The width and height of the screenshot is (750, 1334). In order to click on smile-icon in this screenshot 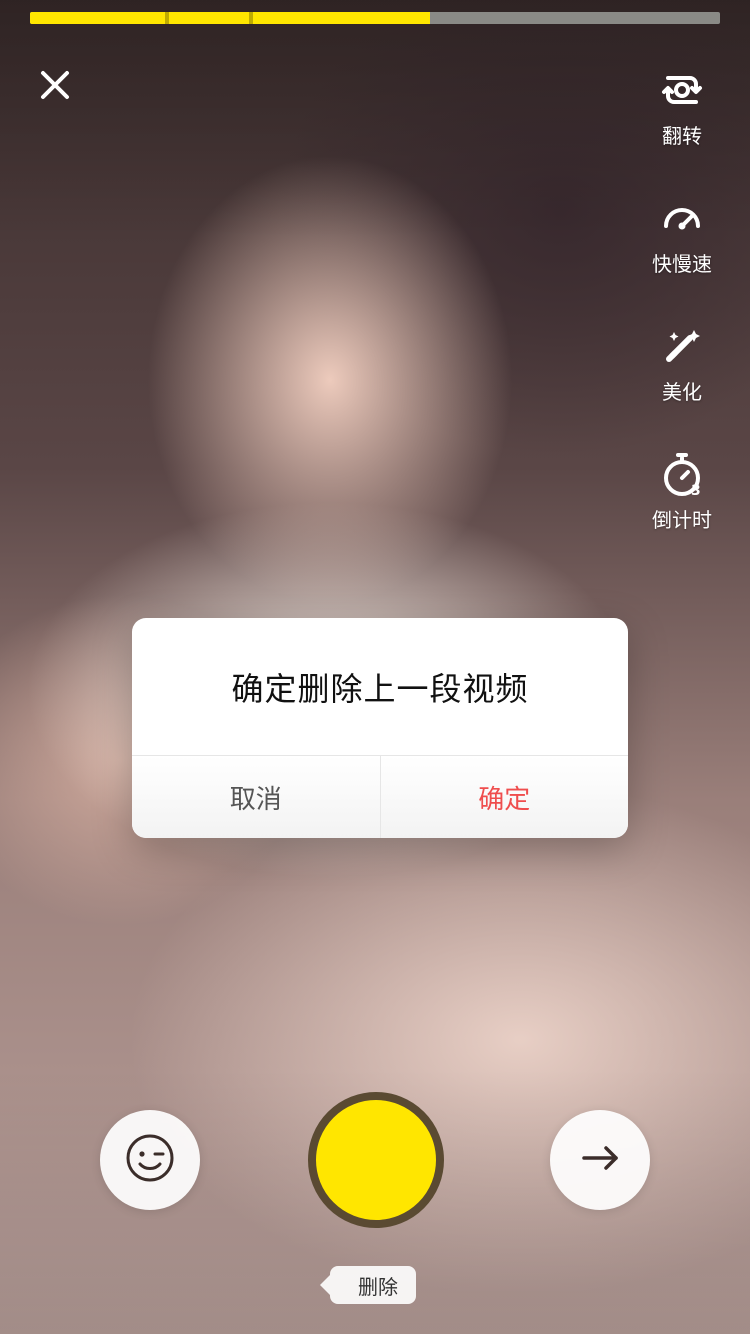, I will do `click(150, 1160)`.